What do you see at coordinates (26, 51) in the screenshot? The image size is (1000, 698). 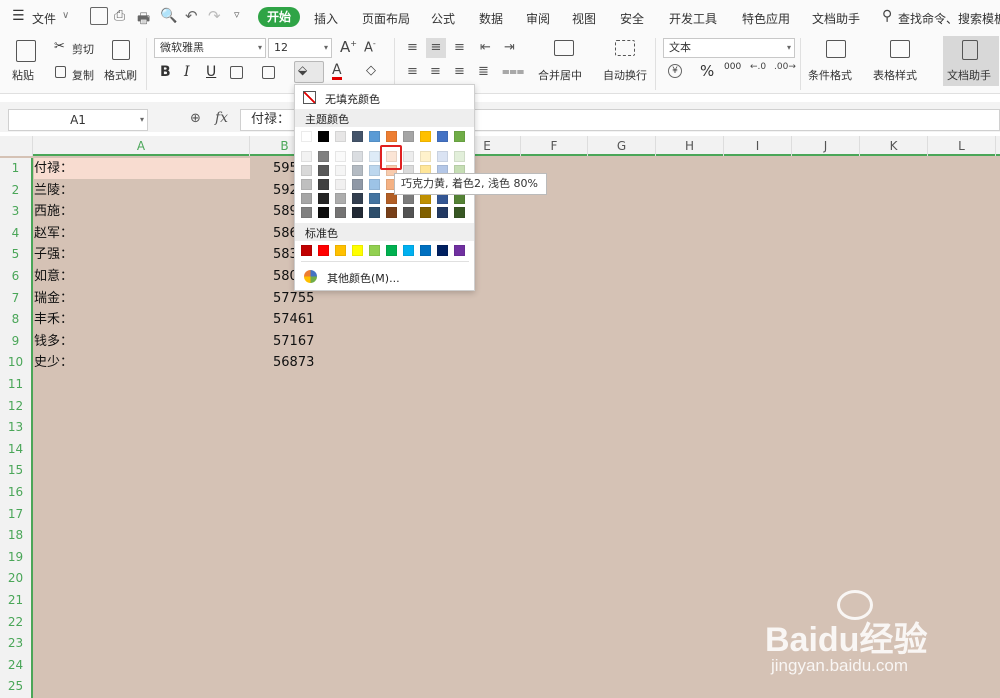 I see `paste-icon` at bounding box center [26, 51].